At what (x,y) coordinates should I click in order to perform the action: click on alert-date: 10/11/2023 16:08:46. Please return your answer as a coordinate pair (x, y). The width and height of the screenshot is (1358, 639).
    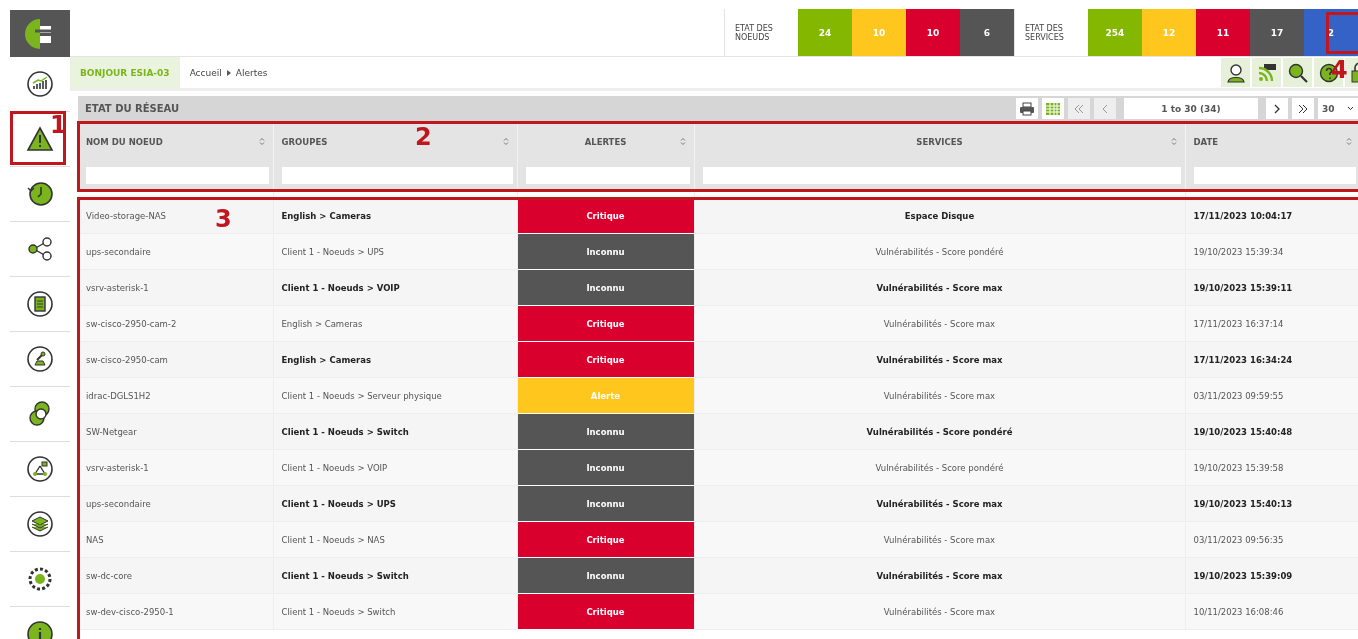
    Looking at the image, I should click on (1238, 611).